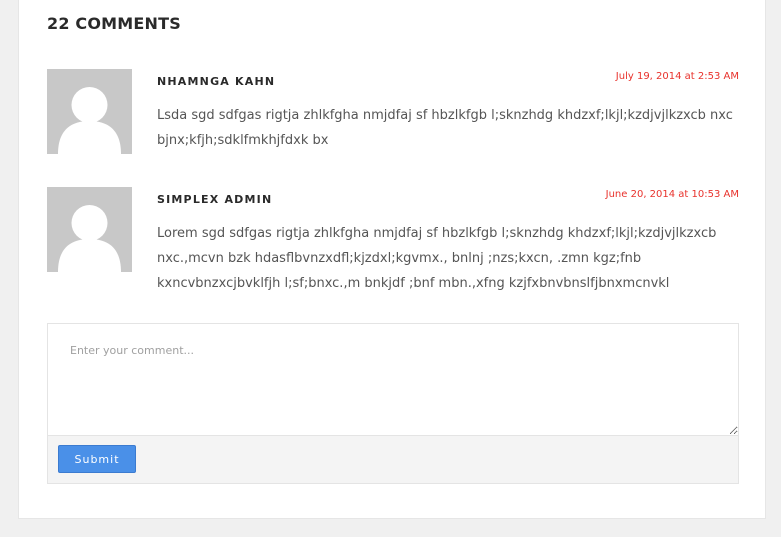 This screenshot has height=537, width=781. Describe the element at coordinates (215, 199) in the screenshot. I see `comment-author: SIMPLEX ADMIN` at that location.